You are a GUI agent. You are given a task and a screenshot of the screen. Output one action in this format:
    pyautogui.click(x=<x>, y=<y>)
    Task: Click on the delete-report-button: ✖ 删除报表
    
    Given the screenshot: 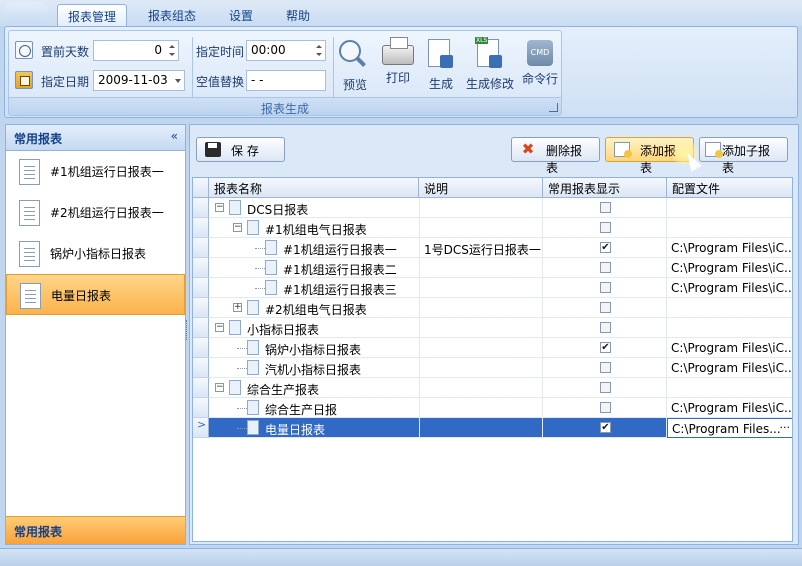 What is the action you would take?
    pyautogui.click(x=555, y=156)
    